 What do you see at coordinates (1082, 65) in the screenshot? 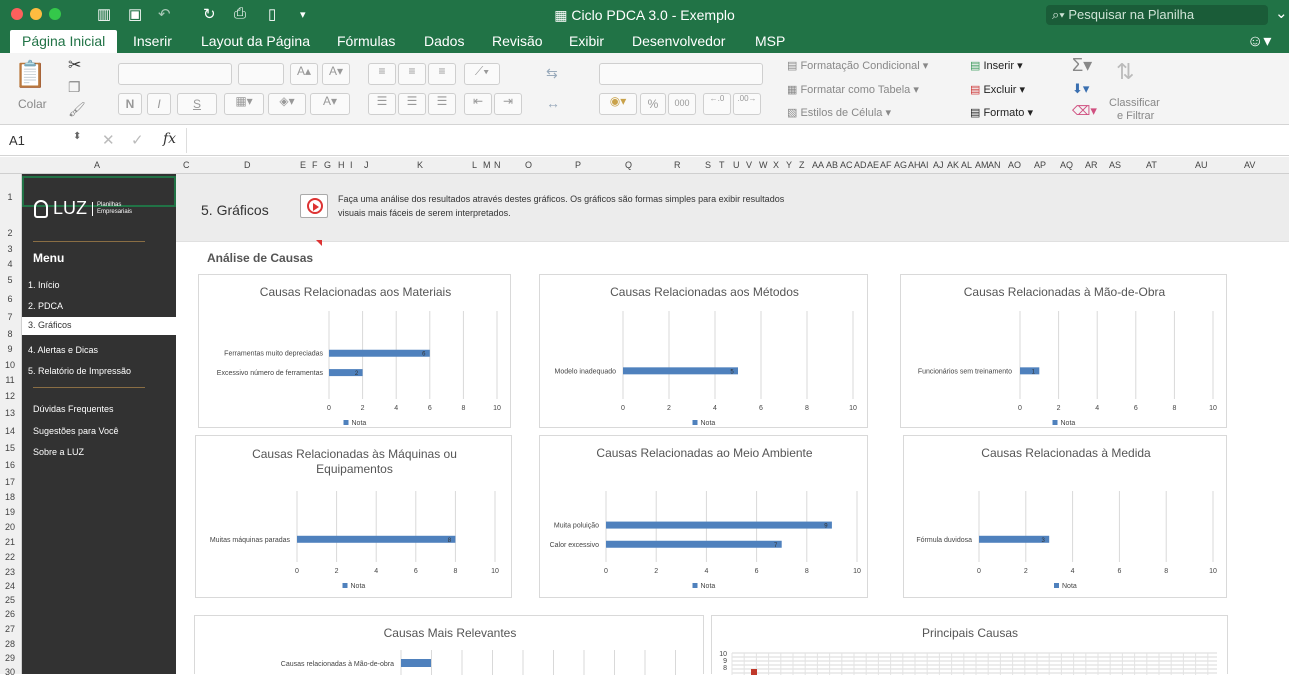
I see `autosum-icon: Σ▾` at bounding box center [1082, 65].